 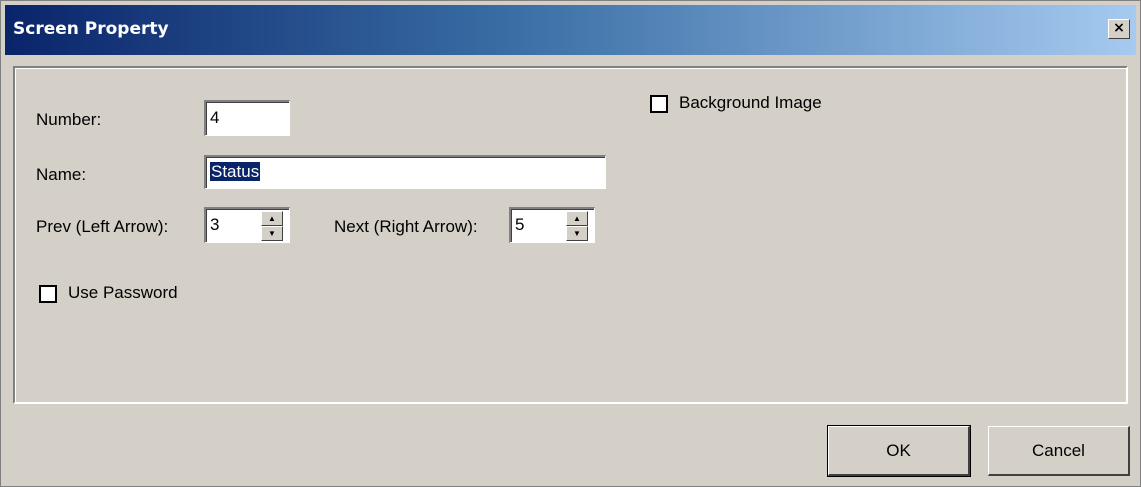 What do you see at coordinates (552, 225) in the screenshot?
I see `next-spinner: 5 ▲ ▼` at bounding box center [552, 225].